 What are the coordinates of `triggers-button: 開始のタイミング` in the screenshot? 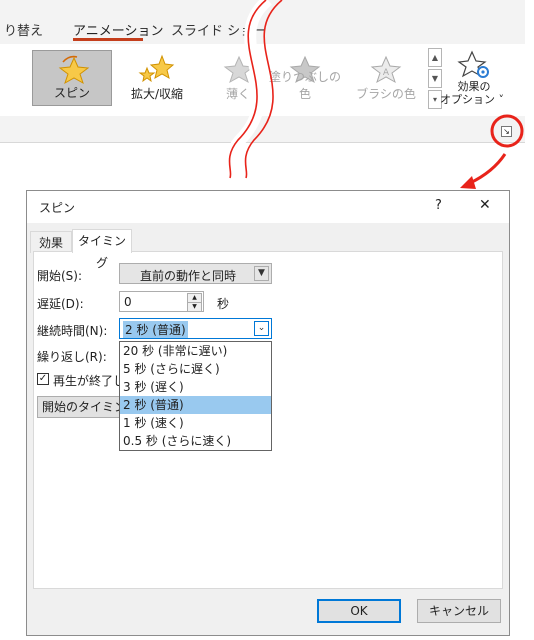 It's located at (80, 407).